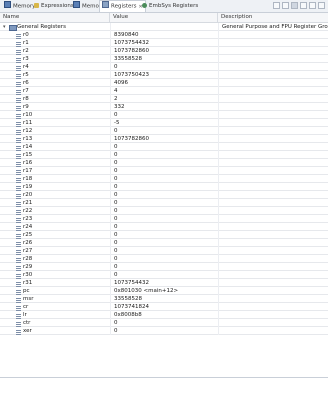 The image size is (328, 400). I want to click on register-row: r19 0, so click(164, 187).